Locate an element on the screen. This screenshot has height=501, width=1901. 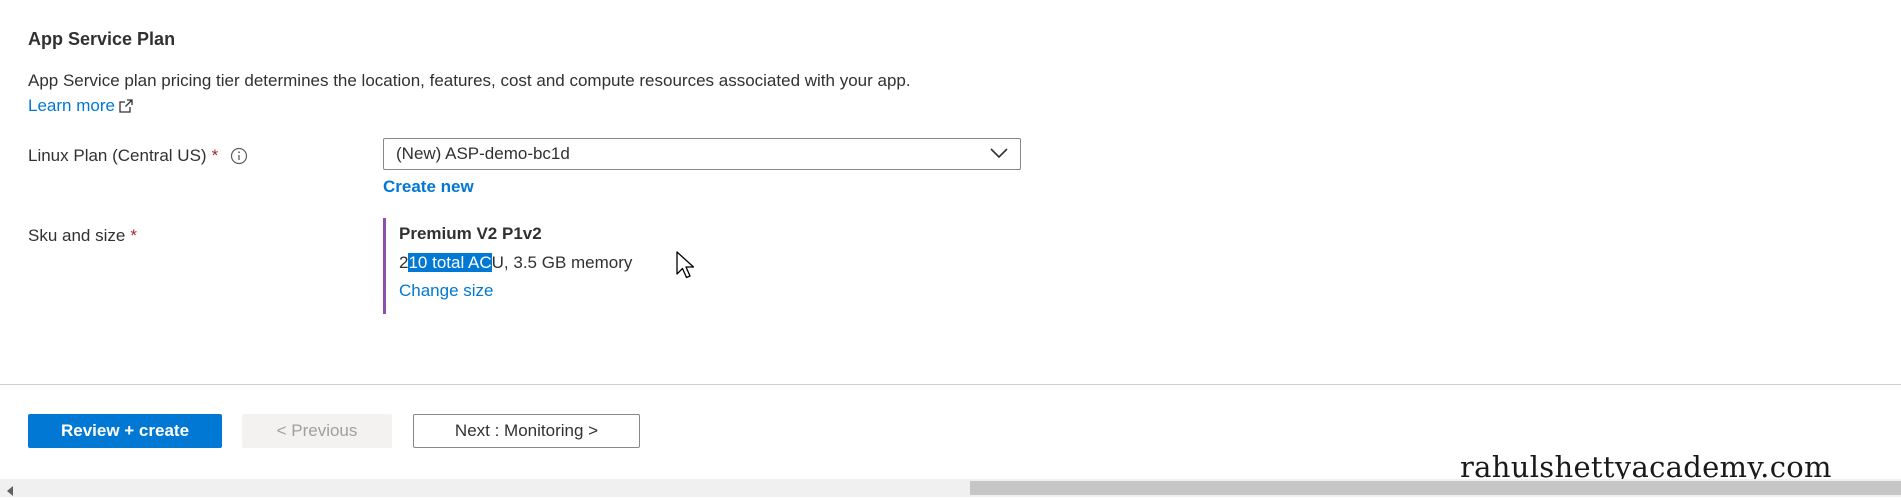
sku-size-label-text: Sku and size is located at coordinates (77, 235).